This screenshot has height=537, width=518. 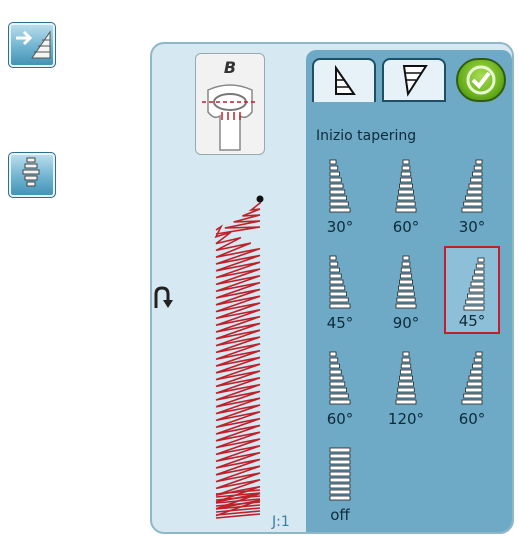 I want to click on taper-option: 90°, so click(x=406, y=290).